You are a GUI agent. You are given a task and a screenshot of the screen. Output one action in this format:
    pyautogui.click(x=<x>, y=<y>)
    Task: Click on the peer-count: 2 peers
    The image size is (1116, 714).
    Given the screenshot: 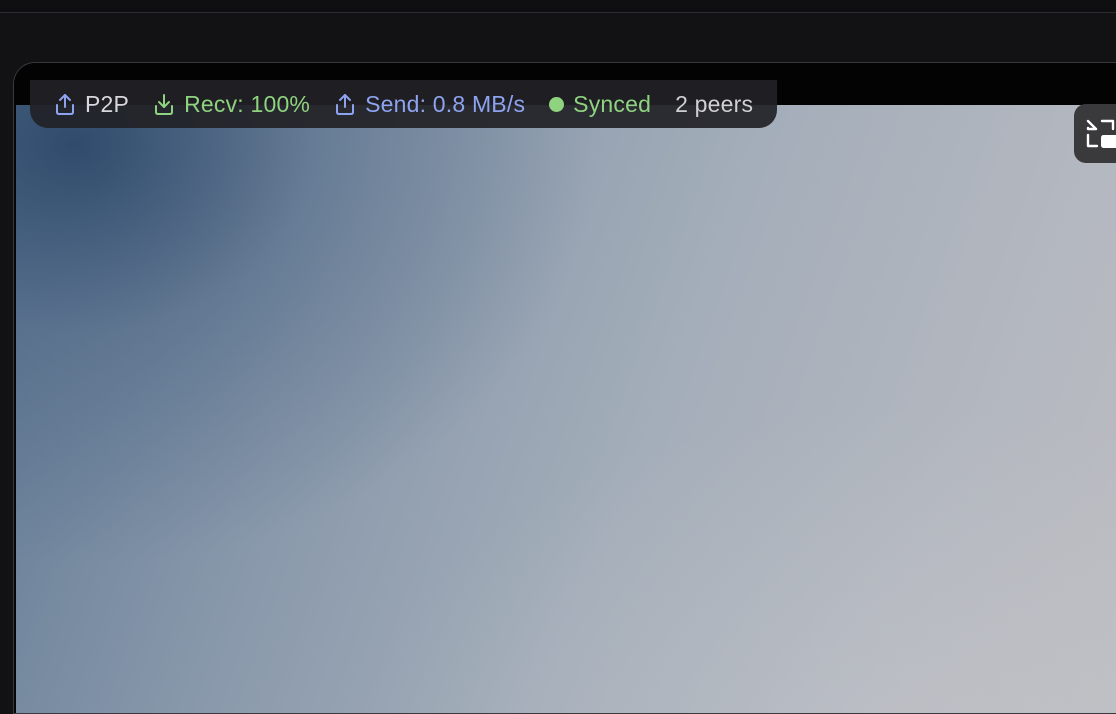 What is the action you would take?
    pyautogui.click(x=714, y=104)
    